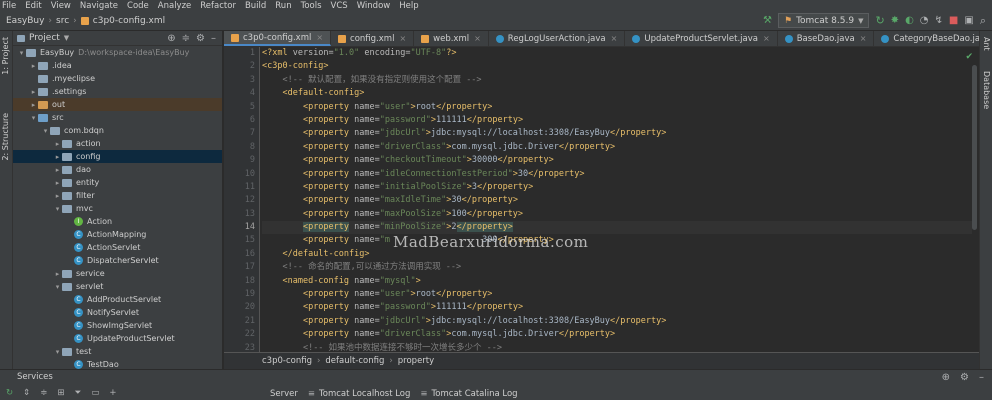 This screenshot has height=400, width=992. What do you see at coordinates (117, 182) in the screenshot?
I see `tree-item: ▸ entity` at bounding box center [117, 182].